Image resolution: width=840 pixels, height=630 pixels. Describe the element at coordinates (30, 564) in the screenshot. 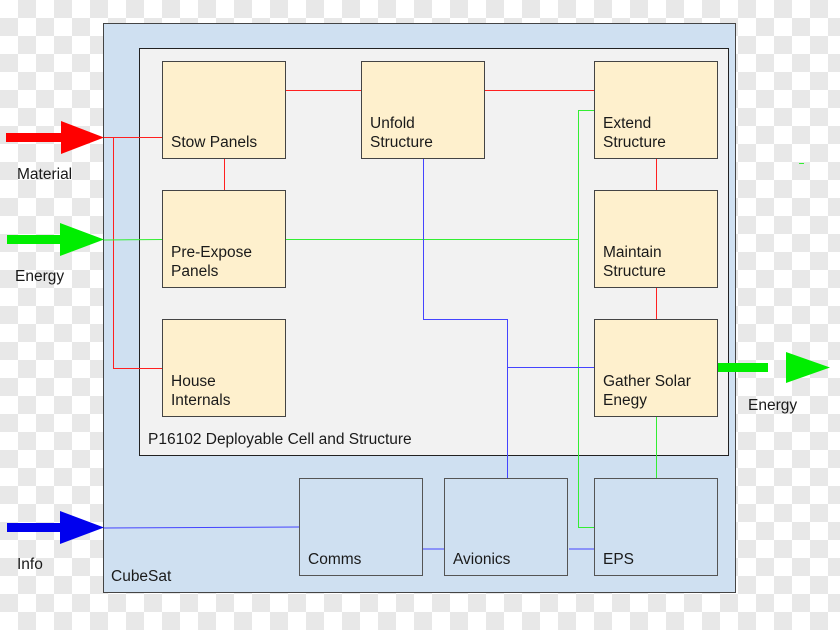

I see `input-label-info: Info` at that location.